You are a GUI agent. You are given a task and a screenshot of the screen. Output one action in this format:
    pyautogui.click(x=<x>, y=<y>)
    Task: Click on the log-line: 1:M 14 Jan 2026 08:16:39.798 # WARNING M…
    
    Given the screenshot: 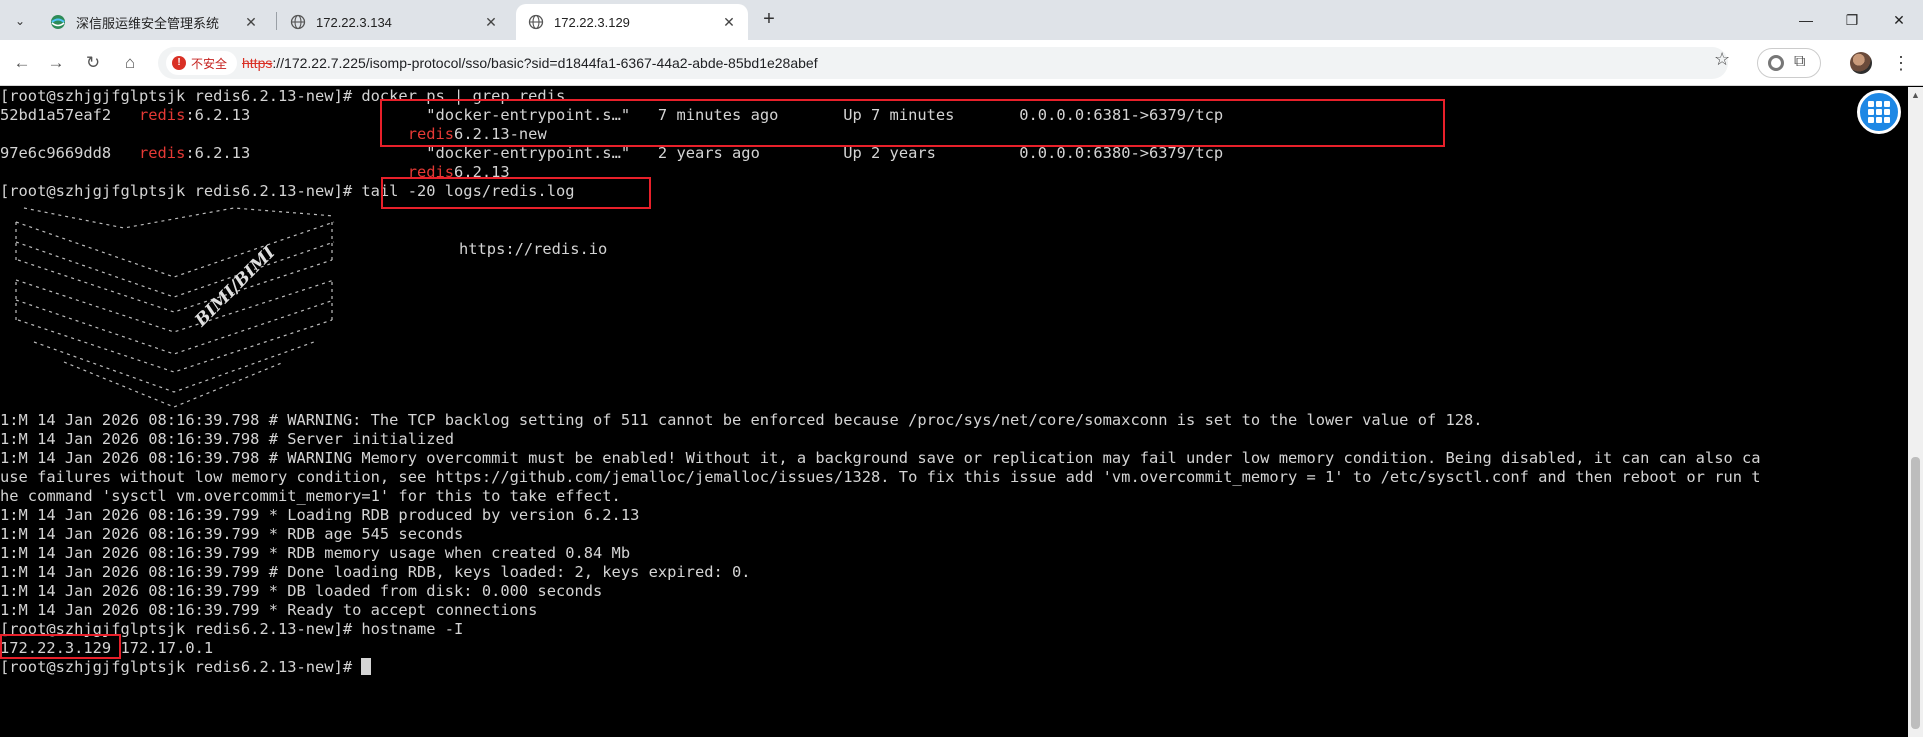 What is the action you would take?
    pyautogui.click(x=880, y=458)
    